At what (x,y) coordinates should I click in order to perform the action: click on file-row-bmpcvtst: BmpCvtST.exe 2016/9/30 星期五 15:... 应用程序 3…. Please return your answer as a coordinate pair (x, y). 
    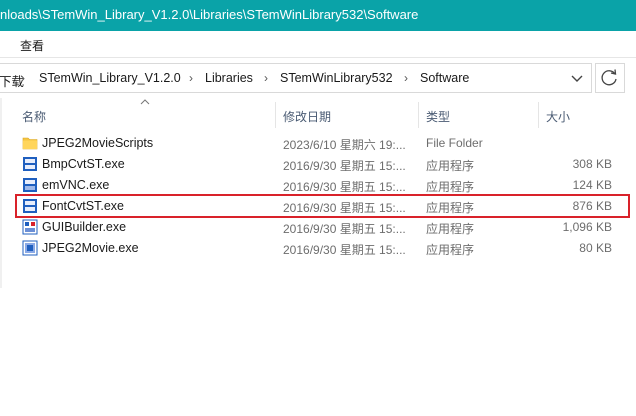
    Looking at the image, I should click on (316, 164).